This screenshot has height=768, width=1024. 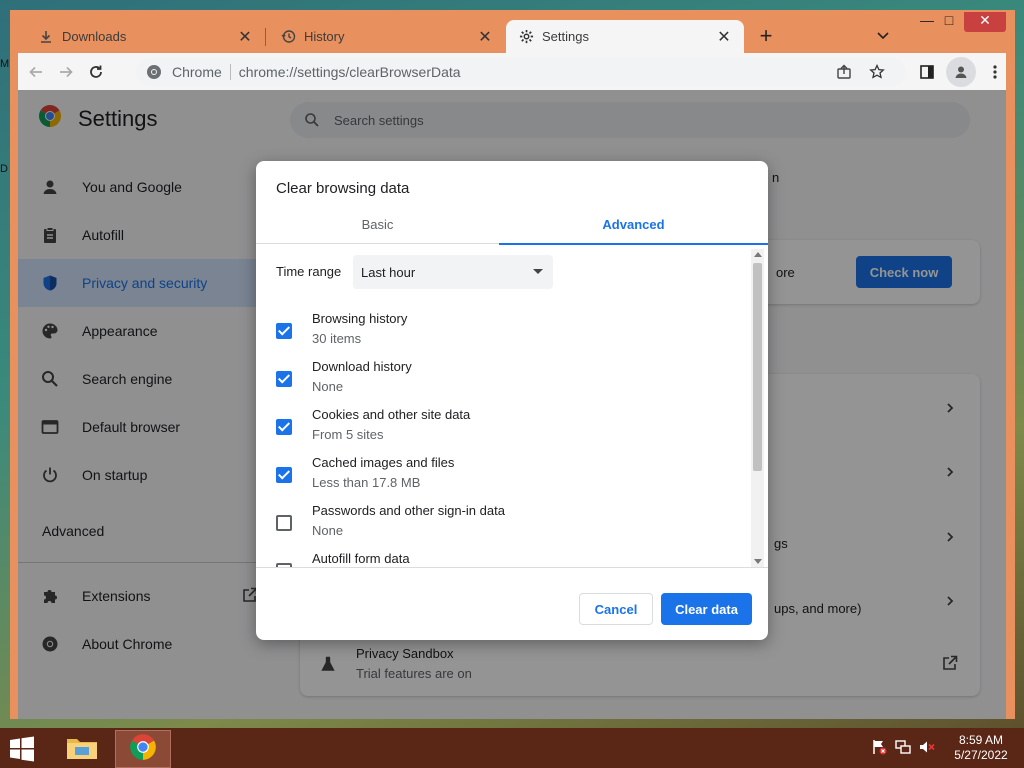 I want to click on item-sub: From 5 sites, so click(x=348, y=434).